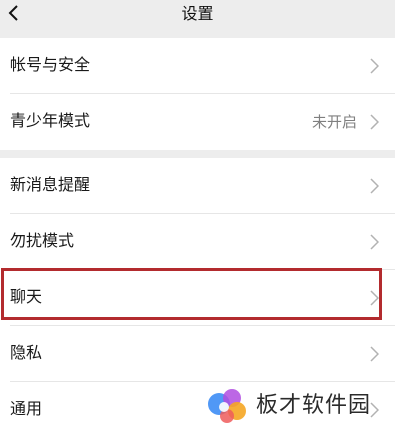  Describe the element at coordinates (197, 354) in the screenshot. I see `settings-item-privacy: 隐私` at that location.